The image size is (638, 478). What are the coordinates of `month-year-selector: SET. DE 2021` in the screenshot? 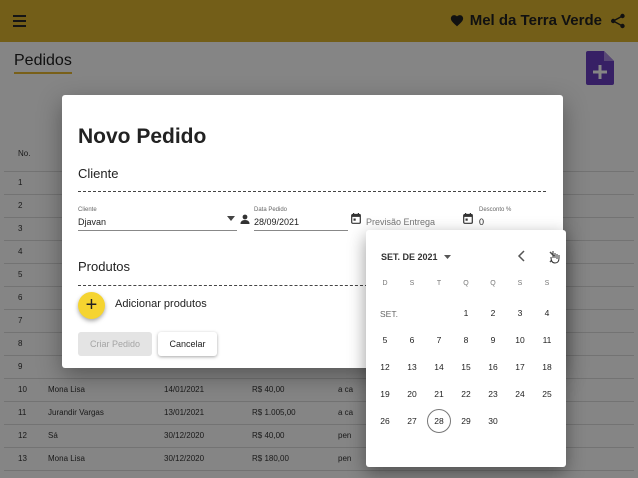 It's located at (416, 257).